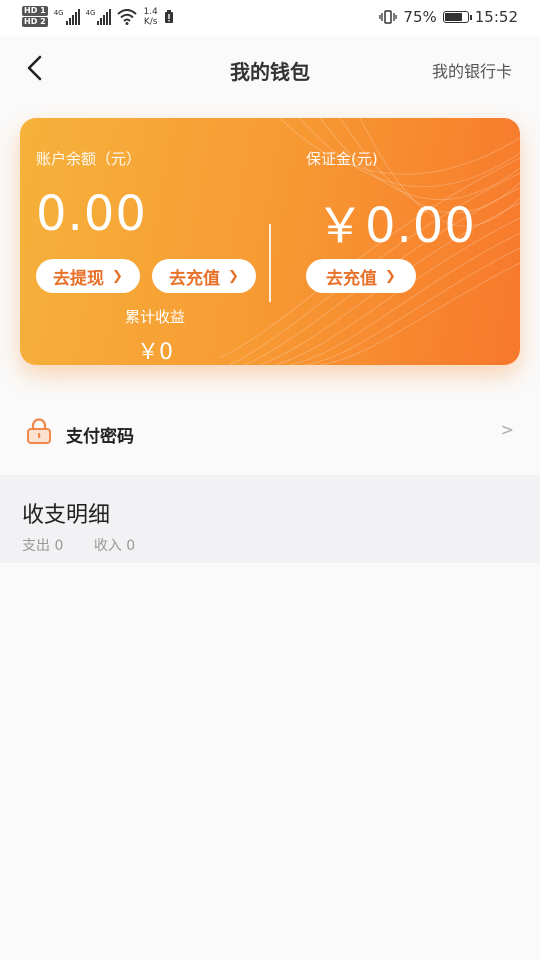 The height and width of the screenshot is (960, 540). Describe the element at coordinates (270, 431) in the screenshot. I see `payment-password-row: 支付密码 >` at that location.